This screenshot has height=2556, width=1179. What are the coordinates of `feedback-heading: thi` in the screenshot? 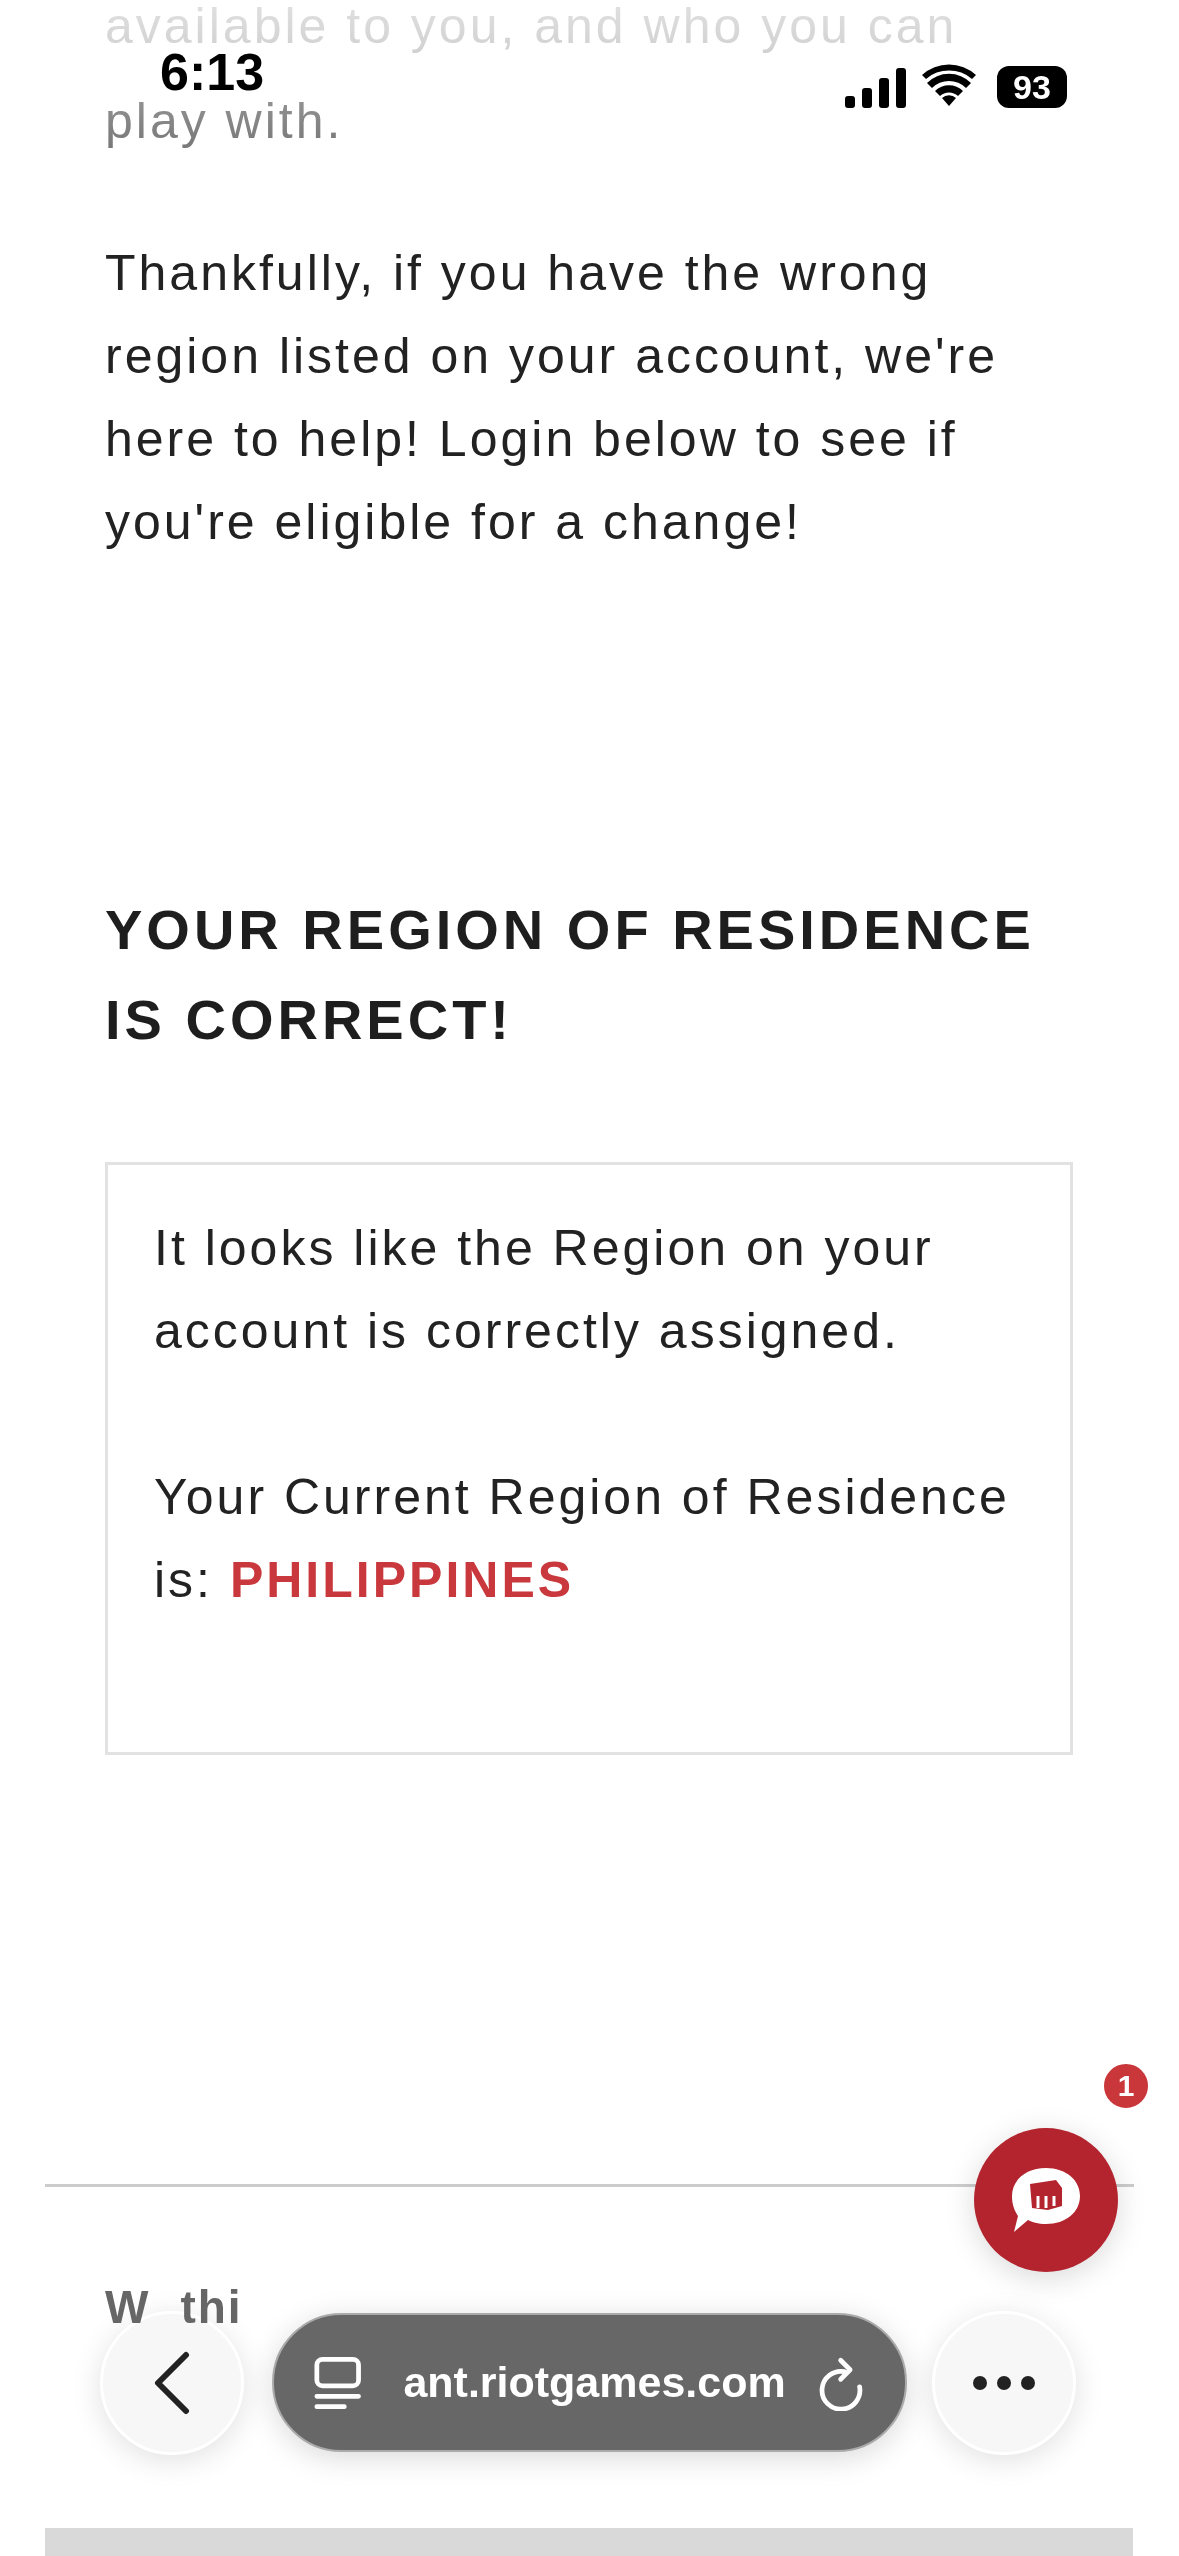 It's located at (211, 2307).